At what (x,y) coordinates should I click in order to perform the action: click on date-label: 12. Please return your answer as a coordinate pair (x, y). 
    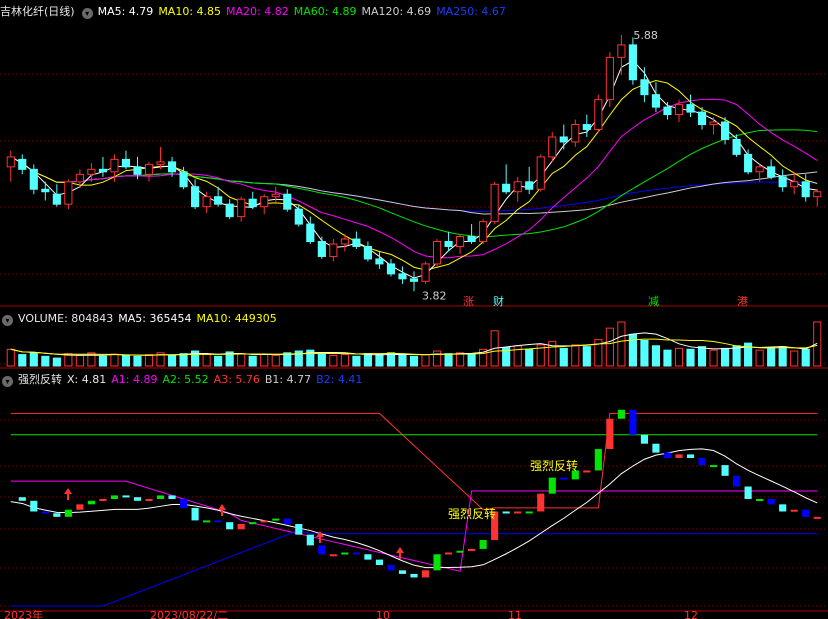
    Looking at the image, I should click on (691, 614).